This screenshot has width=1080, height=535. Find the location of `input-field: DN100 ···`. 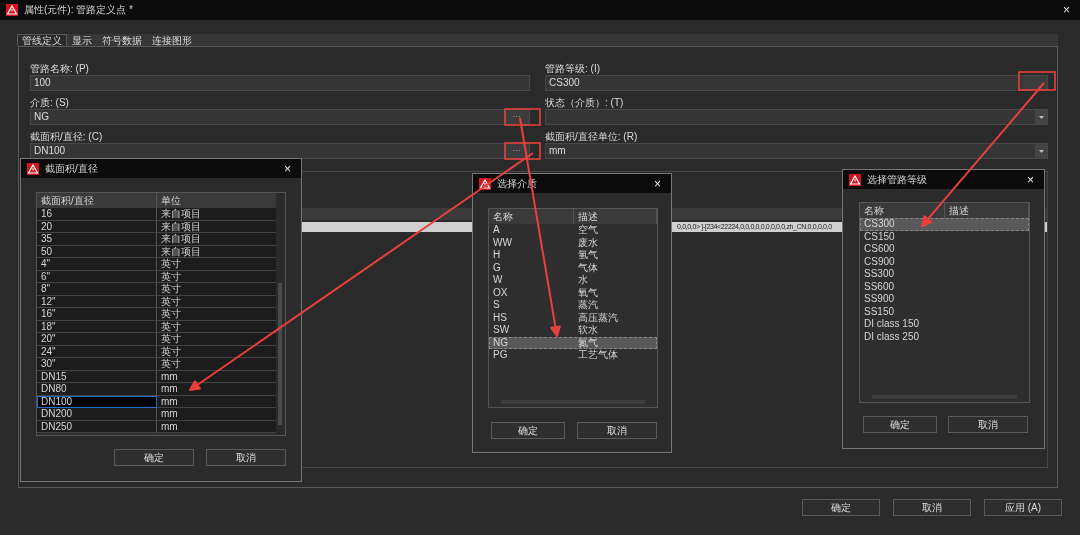

input-field: DN100 ··· is located at coordinates (280, 151).